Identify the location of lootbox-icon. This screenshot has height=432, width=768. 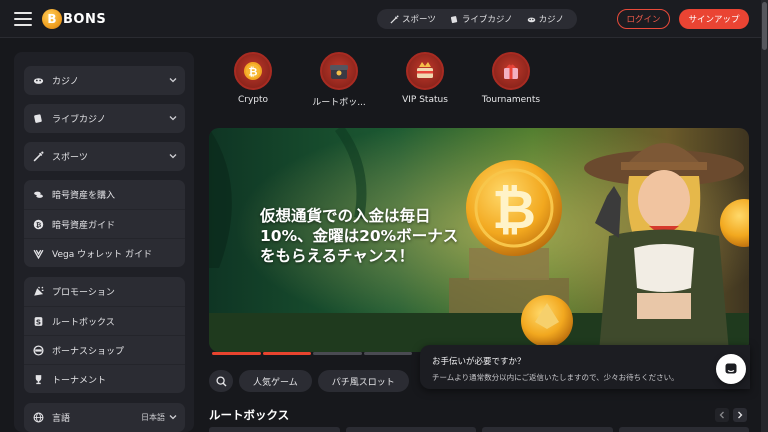
(339, 71).